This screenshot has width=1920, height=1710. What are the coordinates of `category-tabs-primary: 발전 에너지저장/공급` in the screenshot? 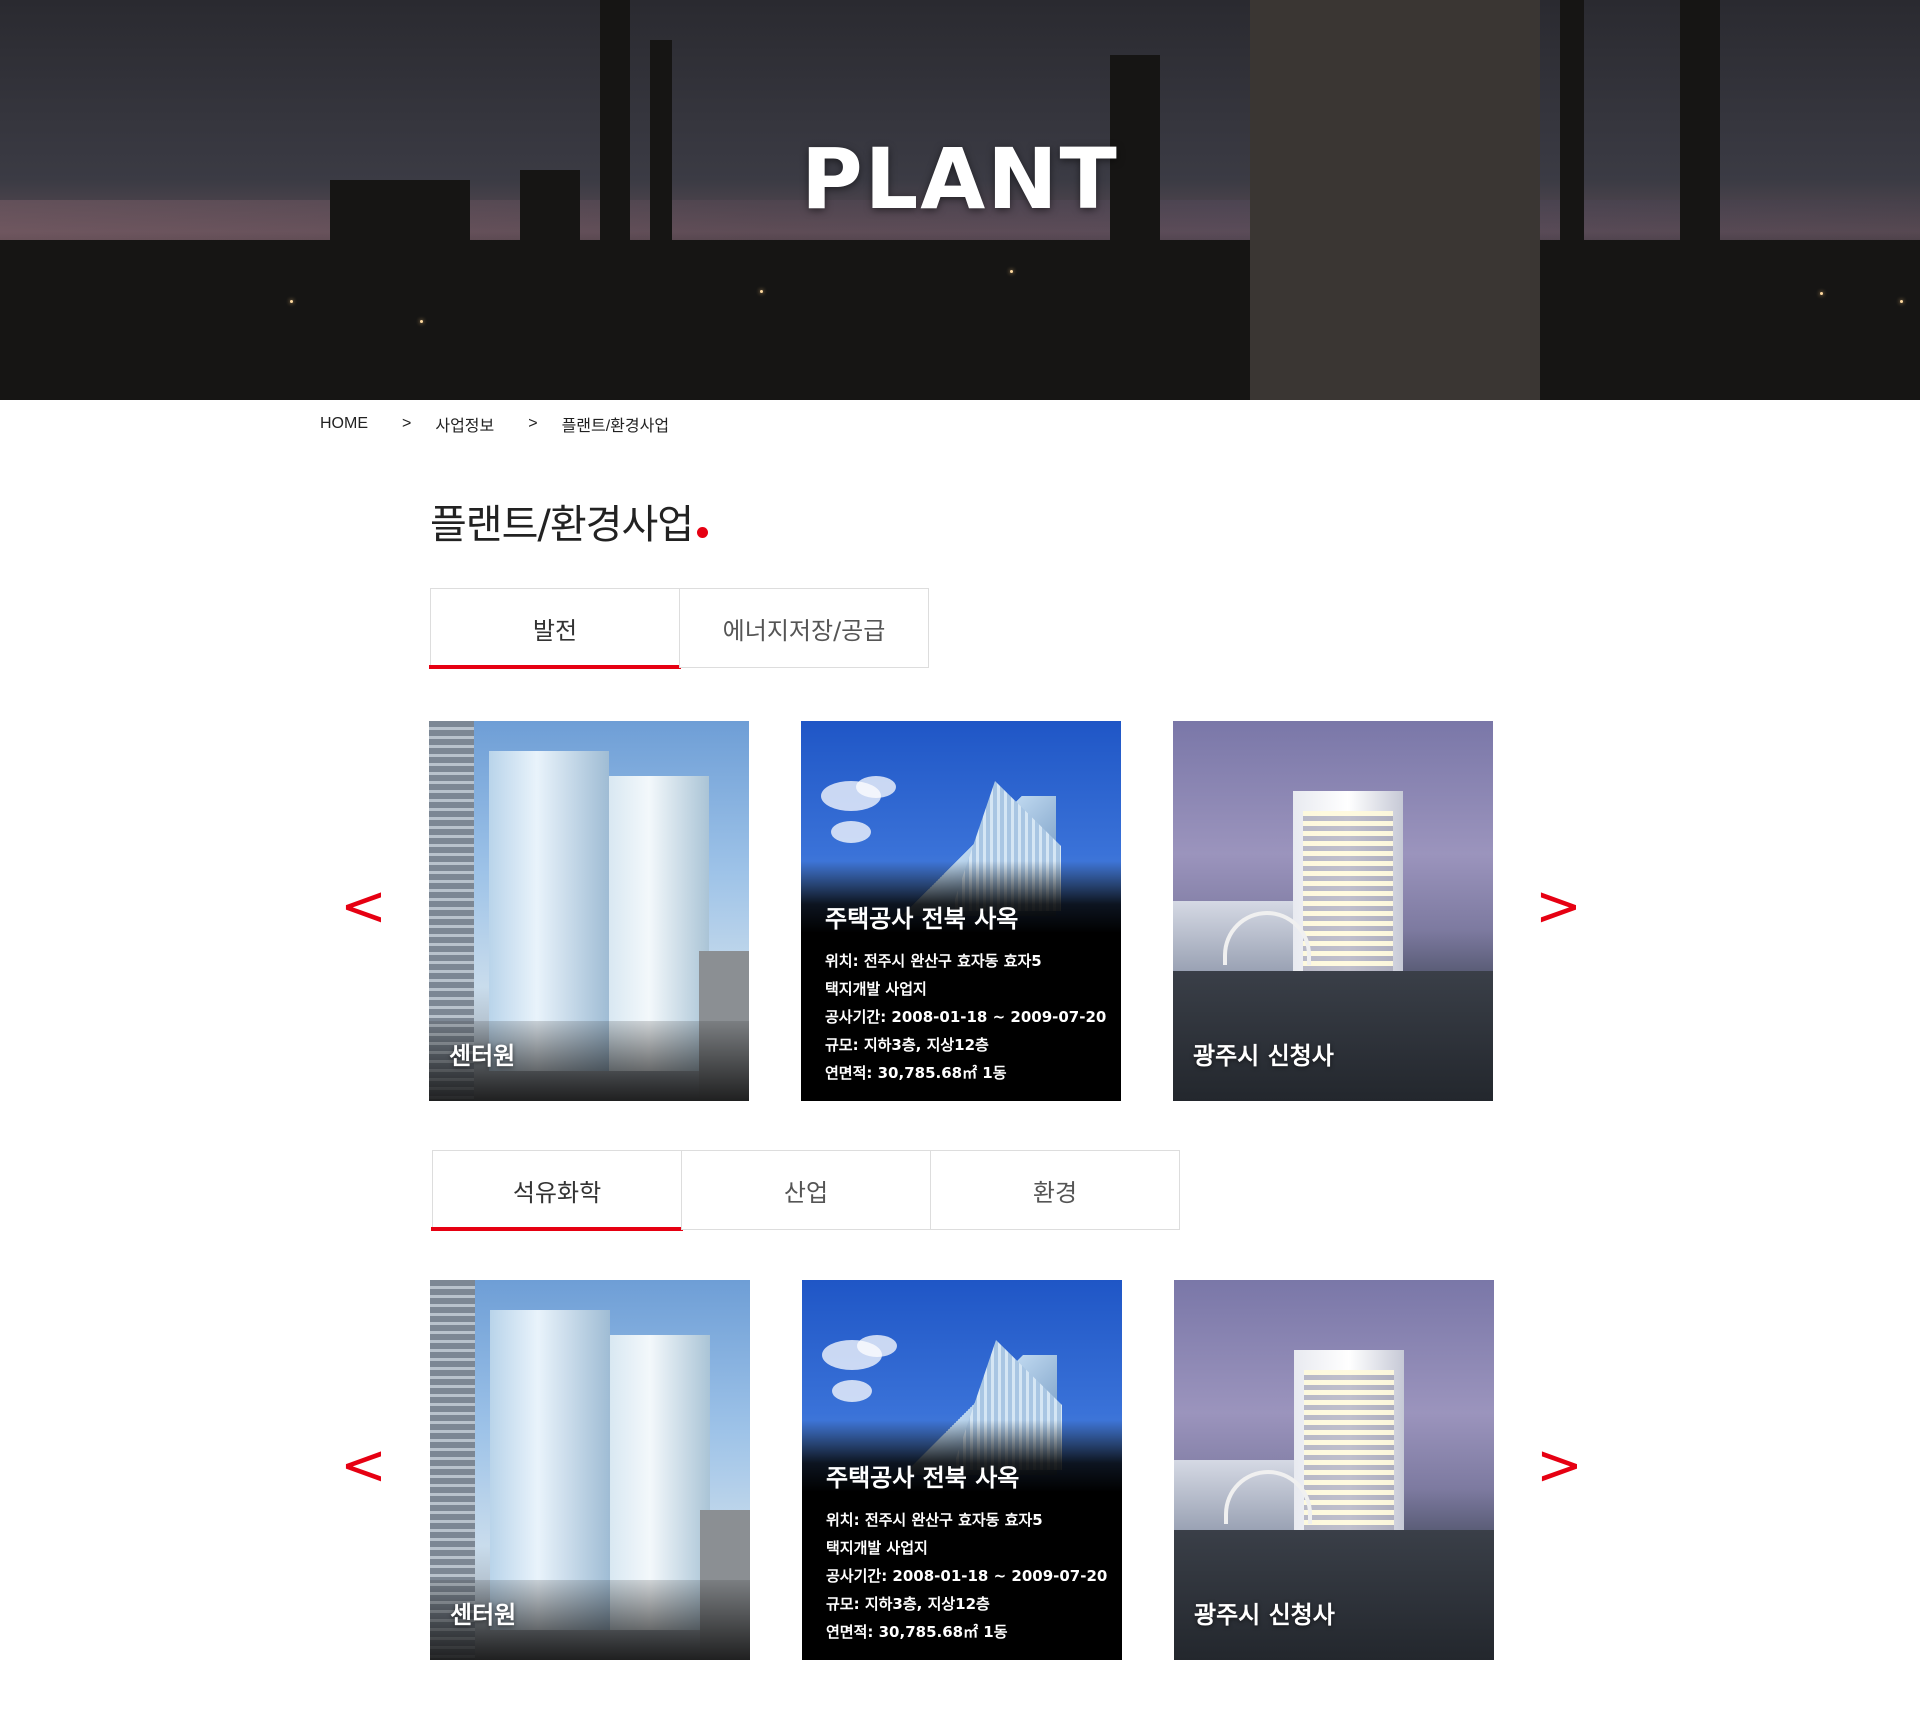 It's located at (679, 628).